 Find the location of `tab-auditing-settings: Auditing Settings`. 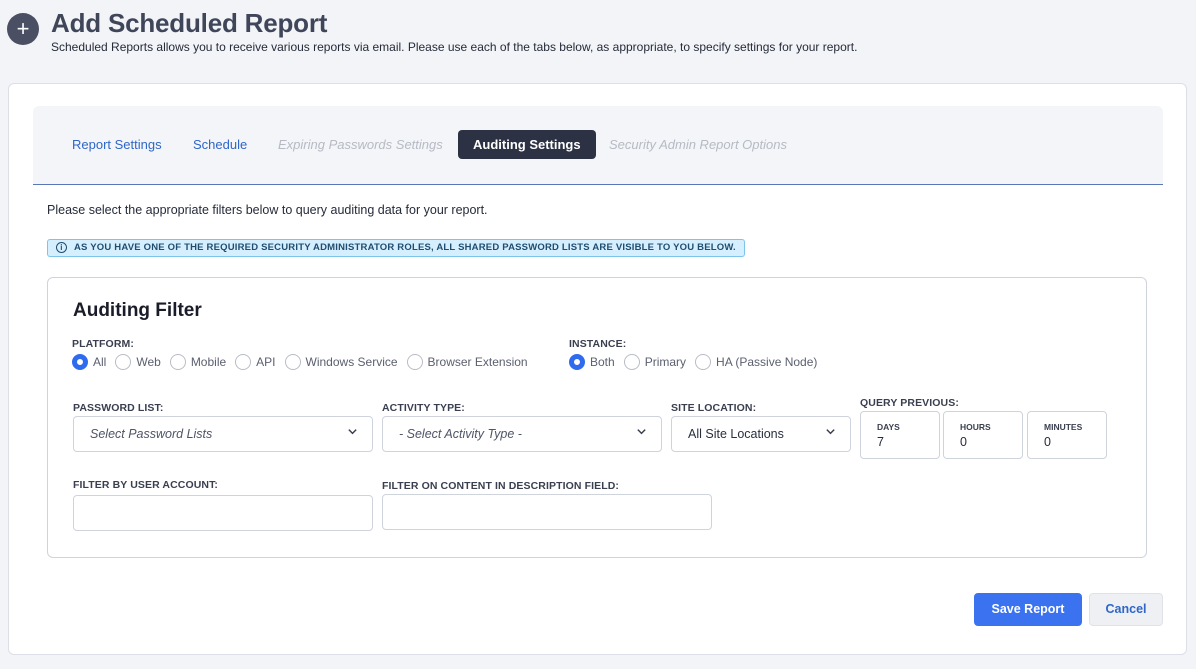

tab-auditing-settings: Auditing Settings is located at coordinates (527, 144).